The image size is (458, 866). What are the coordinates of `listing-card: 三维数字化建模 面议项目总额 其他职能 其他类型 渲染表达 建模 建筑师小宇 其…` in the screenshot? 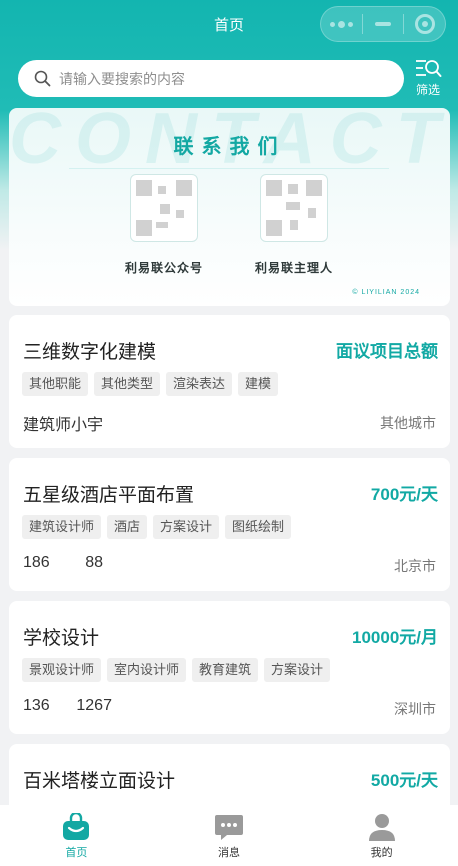 It's located at (229, 381).